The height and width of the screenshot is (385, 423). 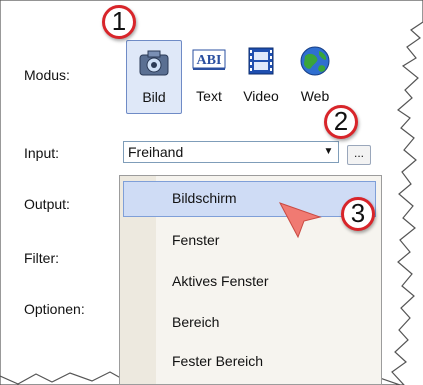 What do you see at coordinates (328, 152) in the screenshot?
I see `chevron-down-icon: ▼` at bounding box center [328, 152].